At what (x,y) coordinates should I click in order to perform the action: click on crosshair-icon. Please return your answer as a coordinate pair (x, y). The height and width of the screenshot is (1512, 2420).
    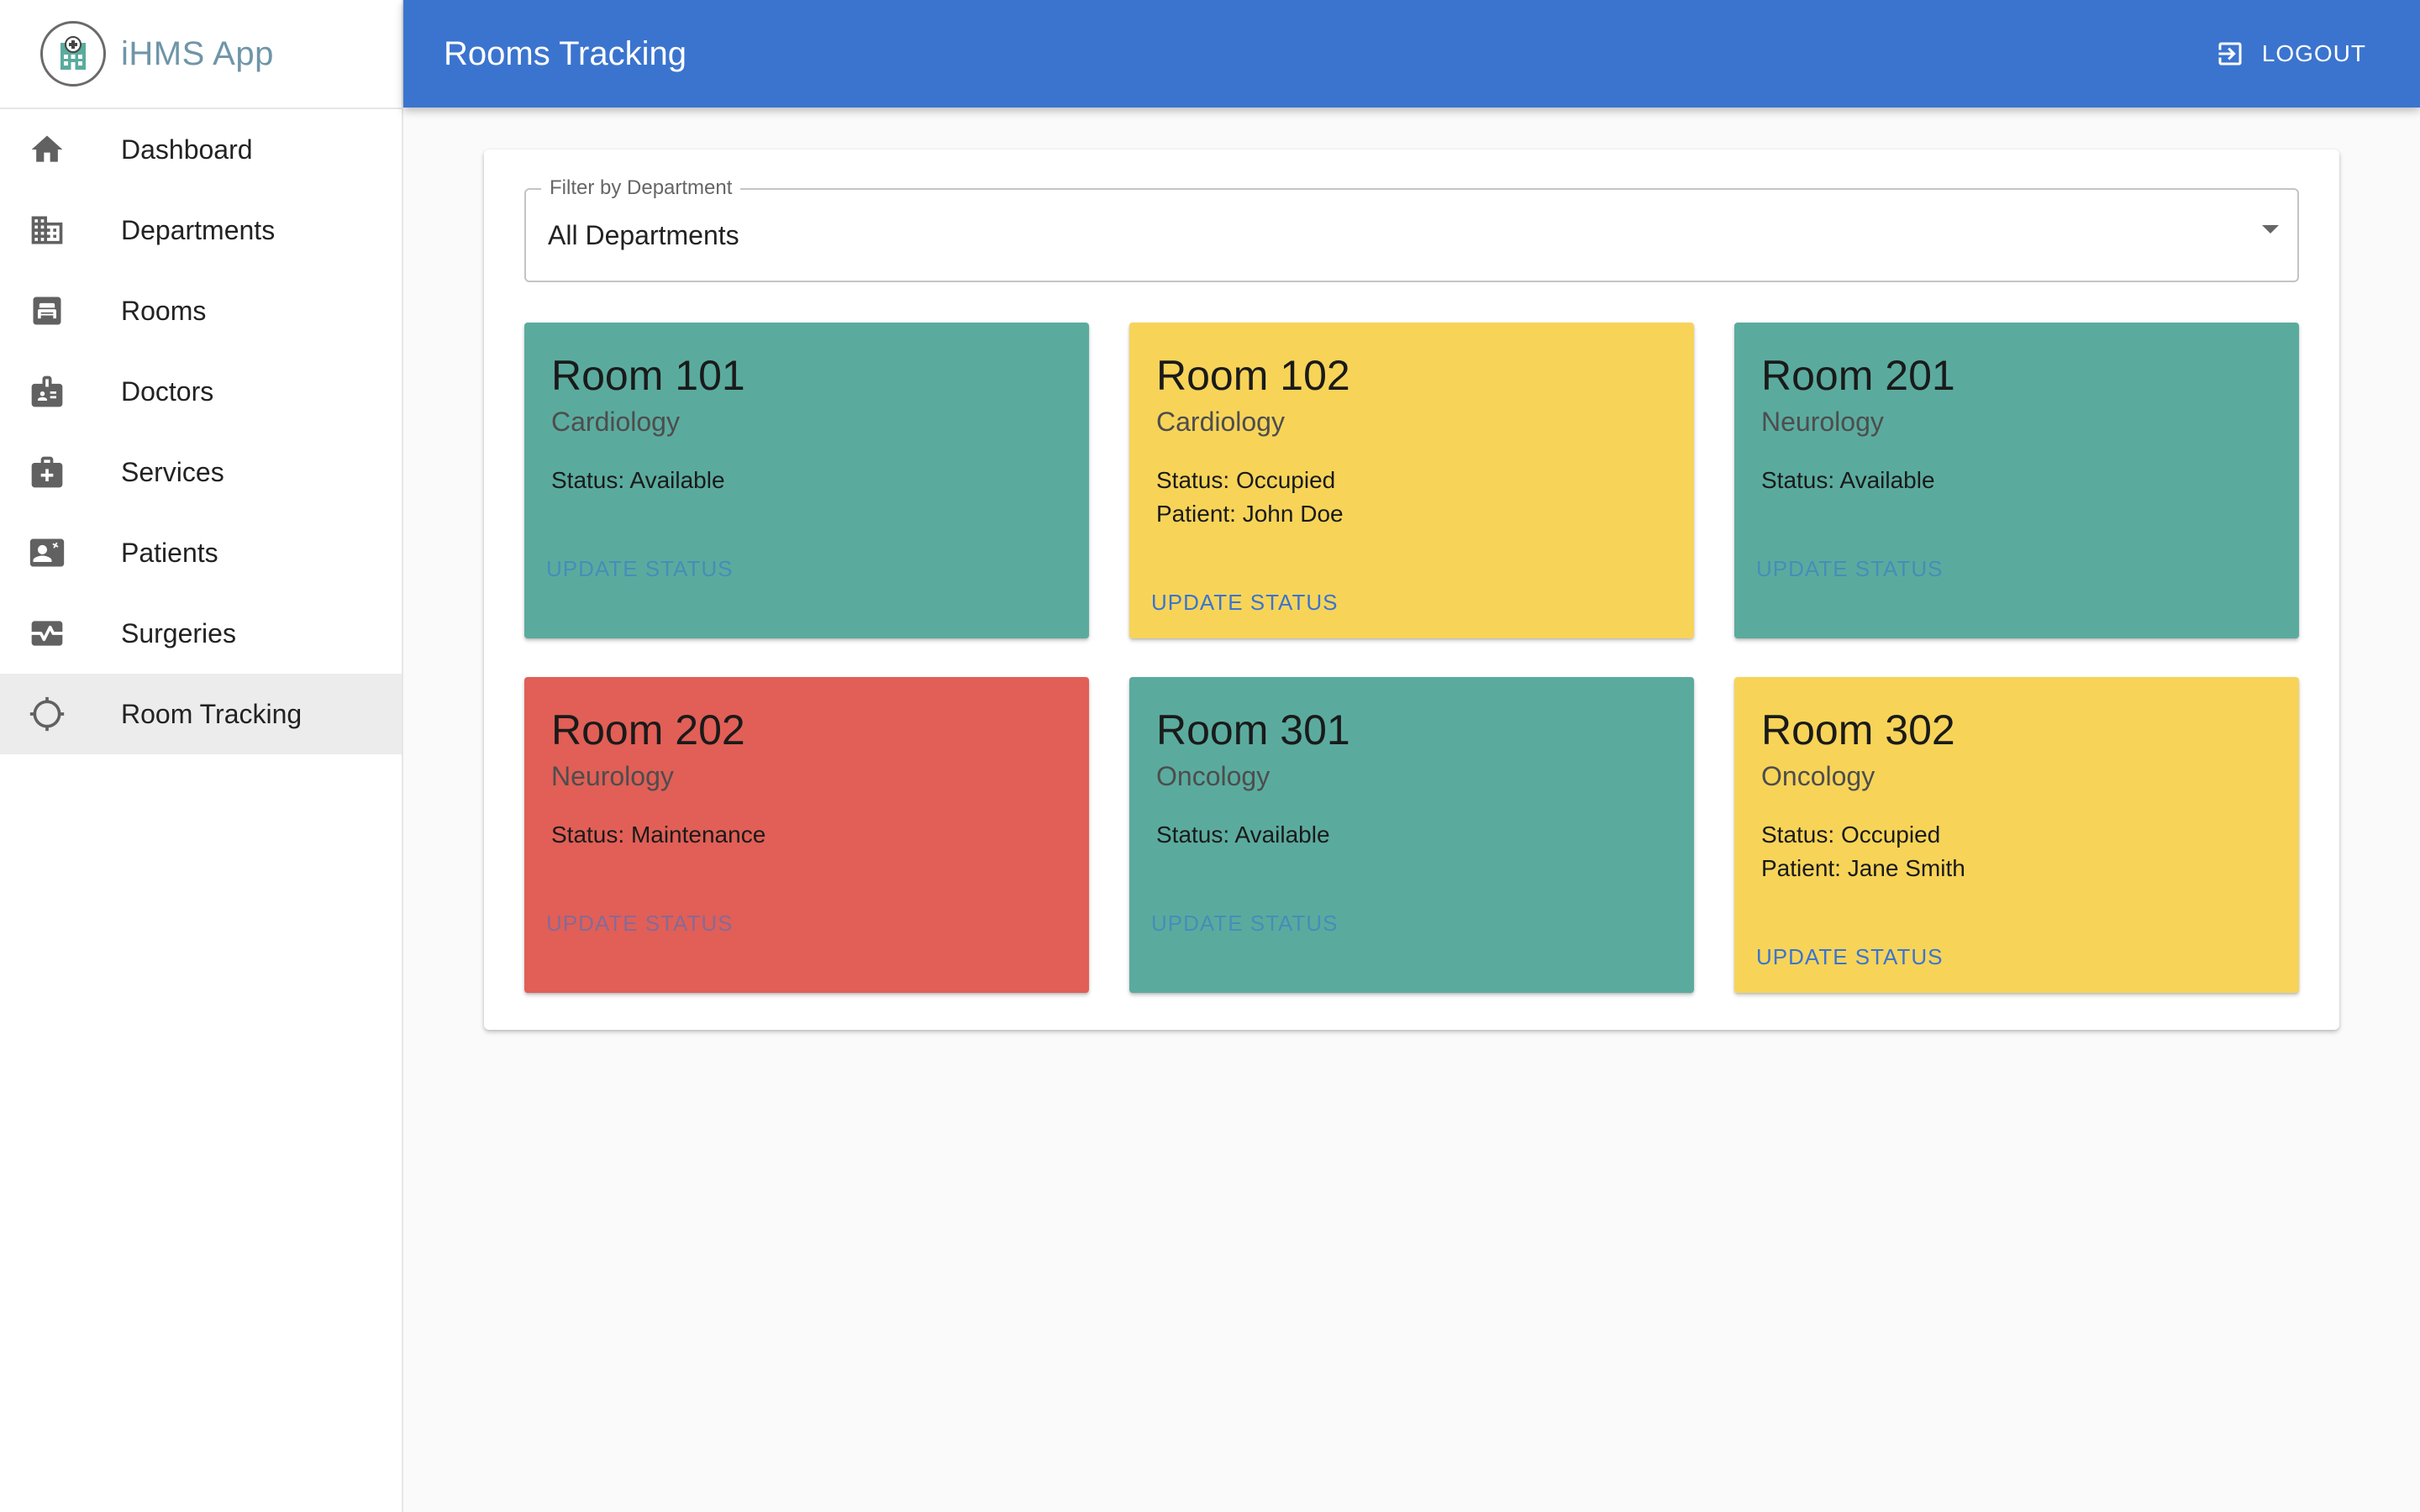
    Looking at the image, I should click on (47, 714).